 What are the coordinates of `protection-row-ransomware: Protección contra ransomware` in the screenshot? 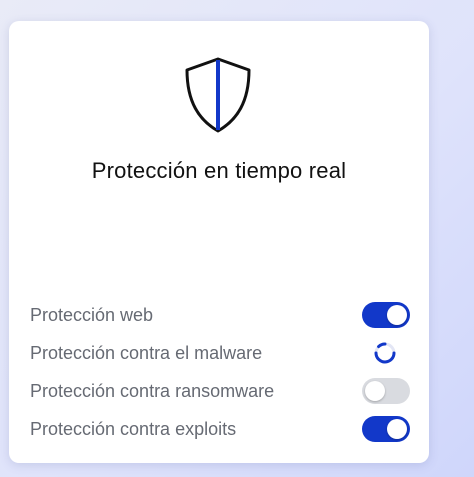 It's located at (220, 391).